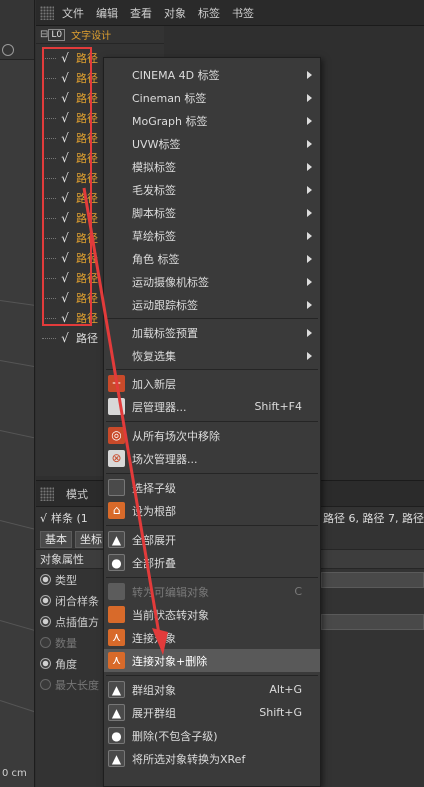 This screenshot has height=787, width=424. What do you see at coordinates (154, 236) in the screenshot?
I see `menu-label: 草绘标签` at bounding box center [154, 236].